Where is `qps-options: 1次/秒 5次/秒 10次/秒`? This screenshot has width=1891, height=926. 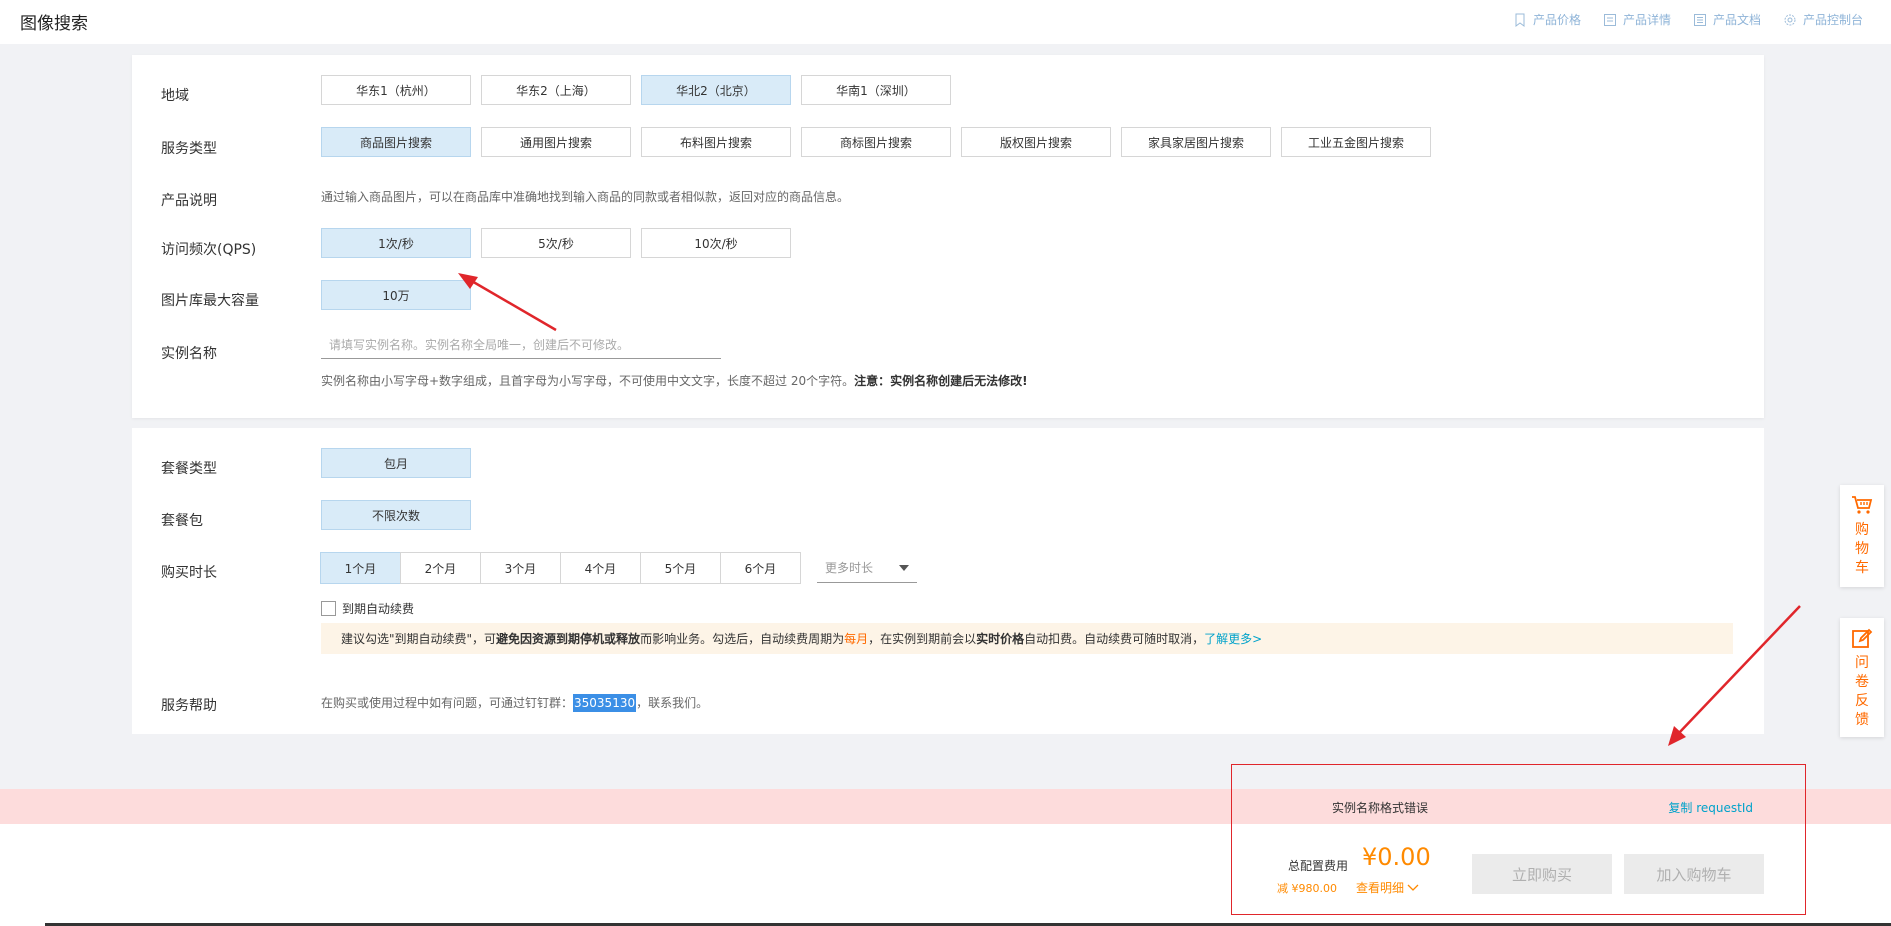 qps-options: 1次/秒 5次/秒 10次/秒 is located at coordinates (556, 243).